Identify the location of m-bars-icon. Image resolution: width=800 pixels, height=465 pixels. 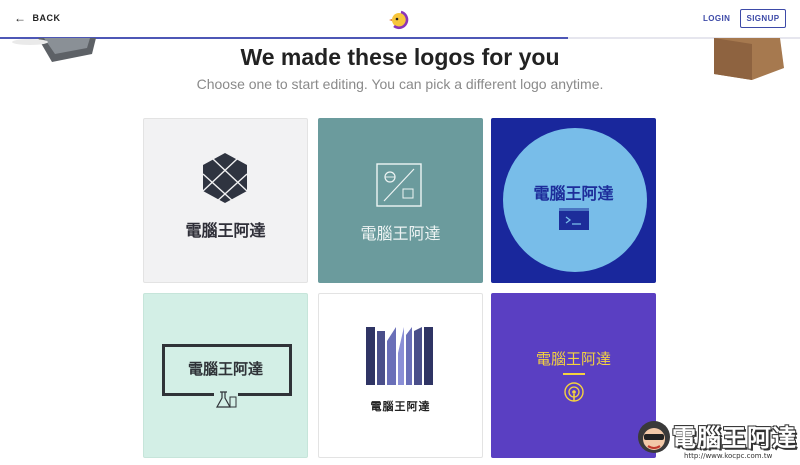
(399, 356).